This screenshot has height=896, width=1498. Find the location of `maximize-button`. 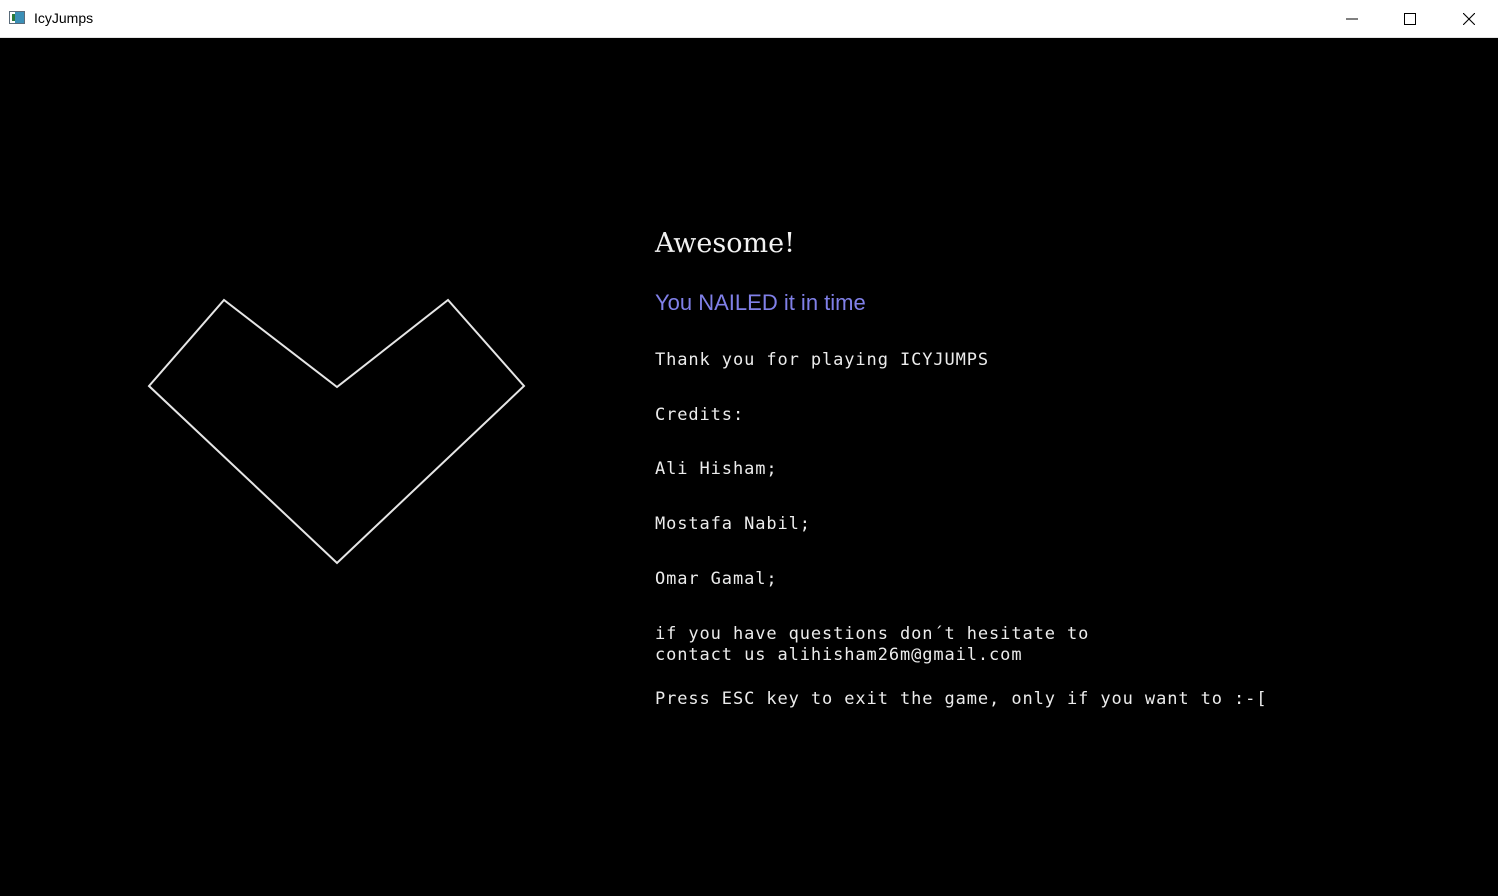

maximize-button is located at coordinates (1410, 18).